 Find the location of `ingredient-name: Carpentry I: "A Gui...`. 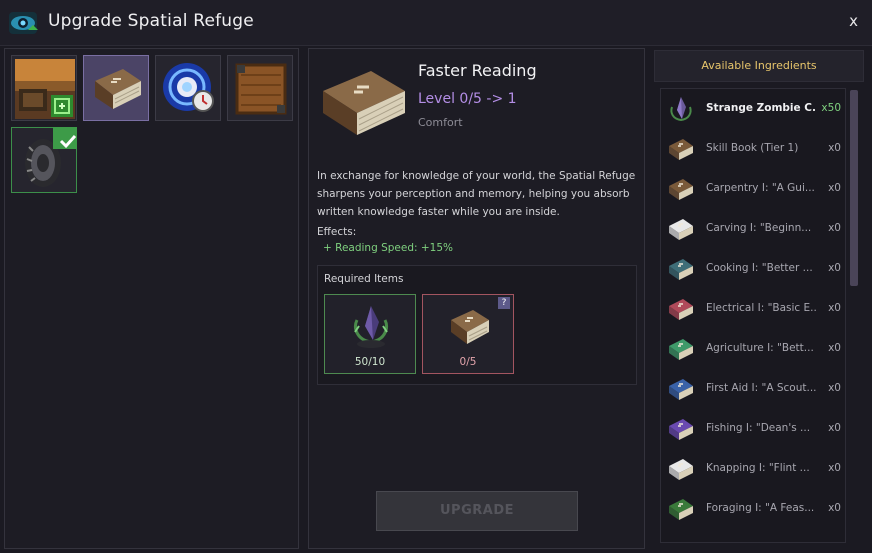

ingredient-name: Carpentry I: "A Gui... is located at coordinates (760, 188).